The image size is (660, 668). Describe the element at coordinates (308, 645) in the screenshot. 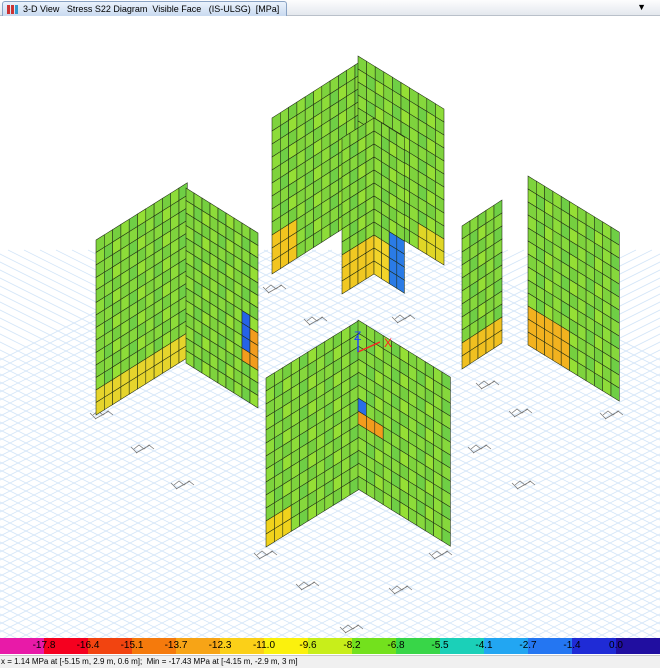

I see `legend-tick-label: -9.6` at that location.